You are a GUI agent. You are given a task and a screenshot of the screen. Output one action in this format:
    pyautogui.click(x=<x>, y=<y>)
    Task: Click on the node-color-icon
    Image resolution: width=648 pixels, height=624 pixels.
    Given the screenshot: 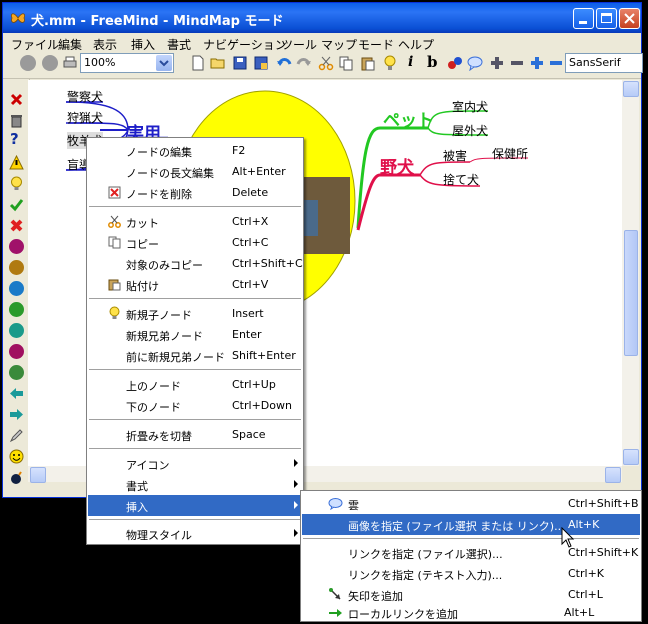 What is the action you would take?
    pyautogui.click(x=455, y=63)
    